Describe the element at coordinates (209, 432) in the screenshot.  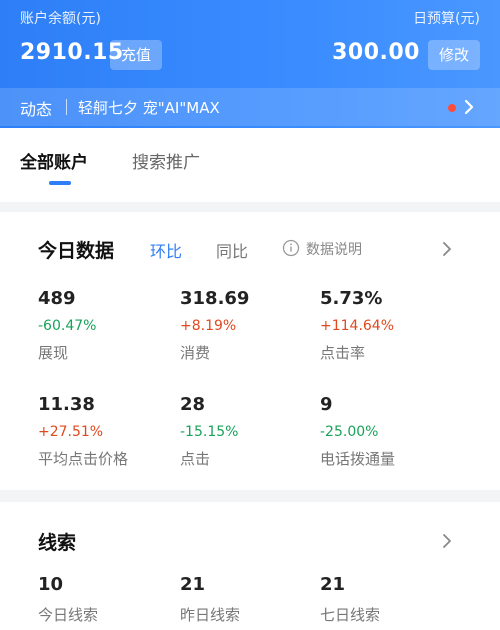
I see `metric-change: -15.15%` at that location.